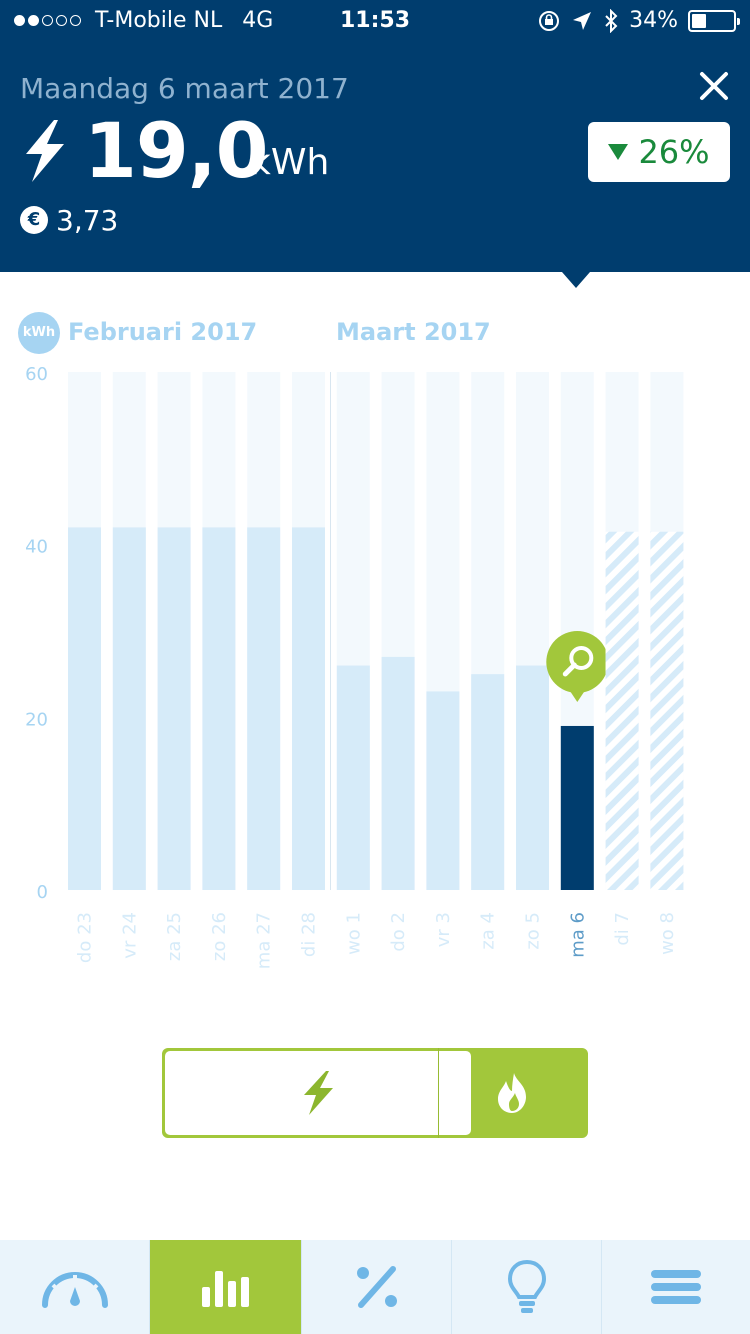  What do you see at coordinates (184, 88) in the screenshot?
I see `selected-date: Maandag 6 maart 2017` at bounding box center [184, 88].